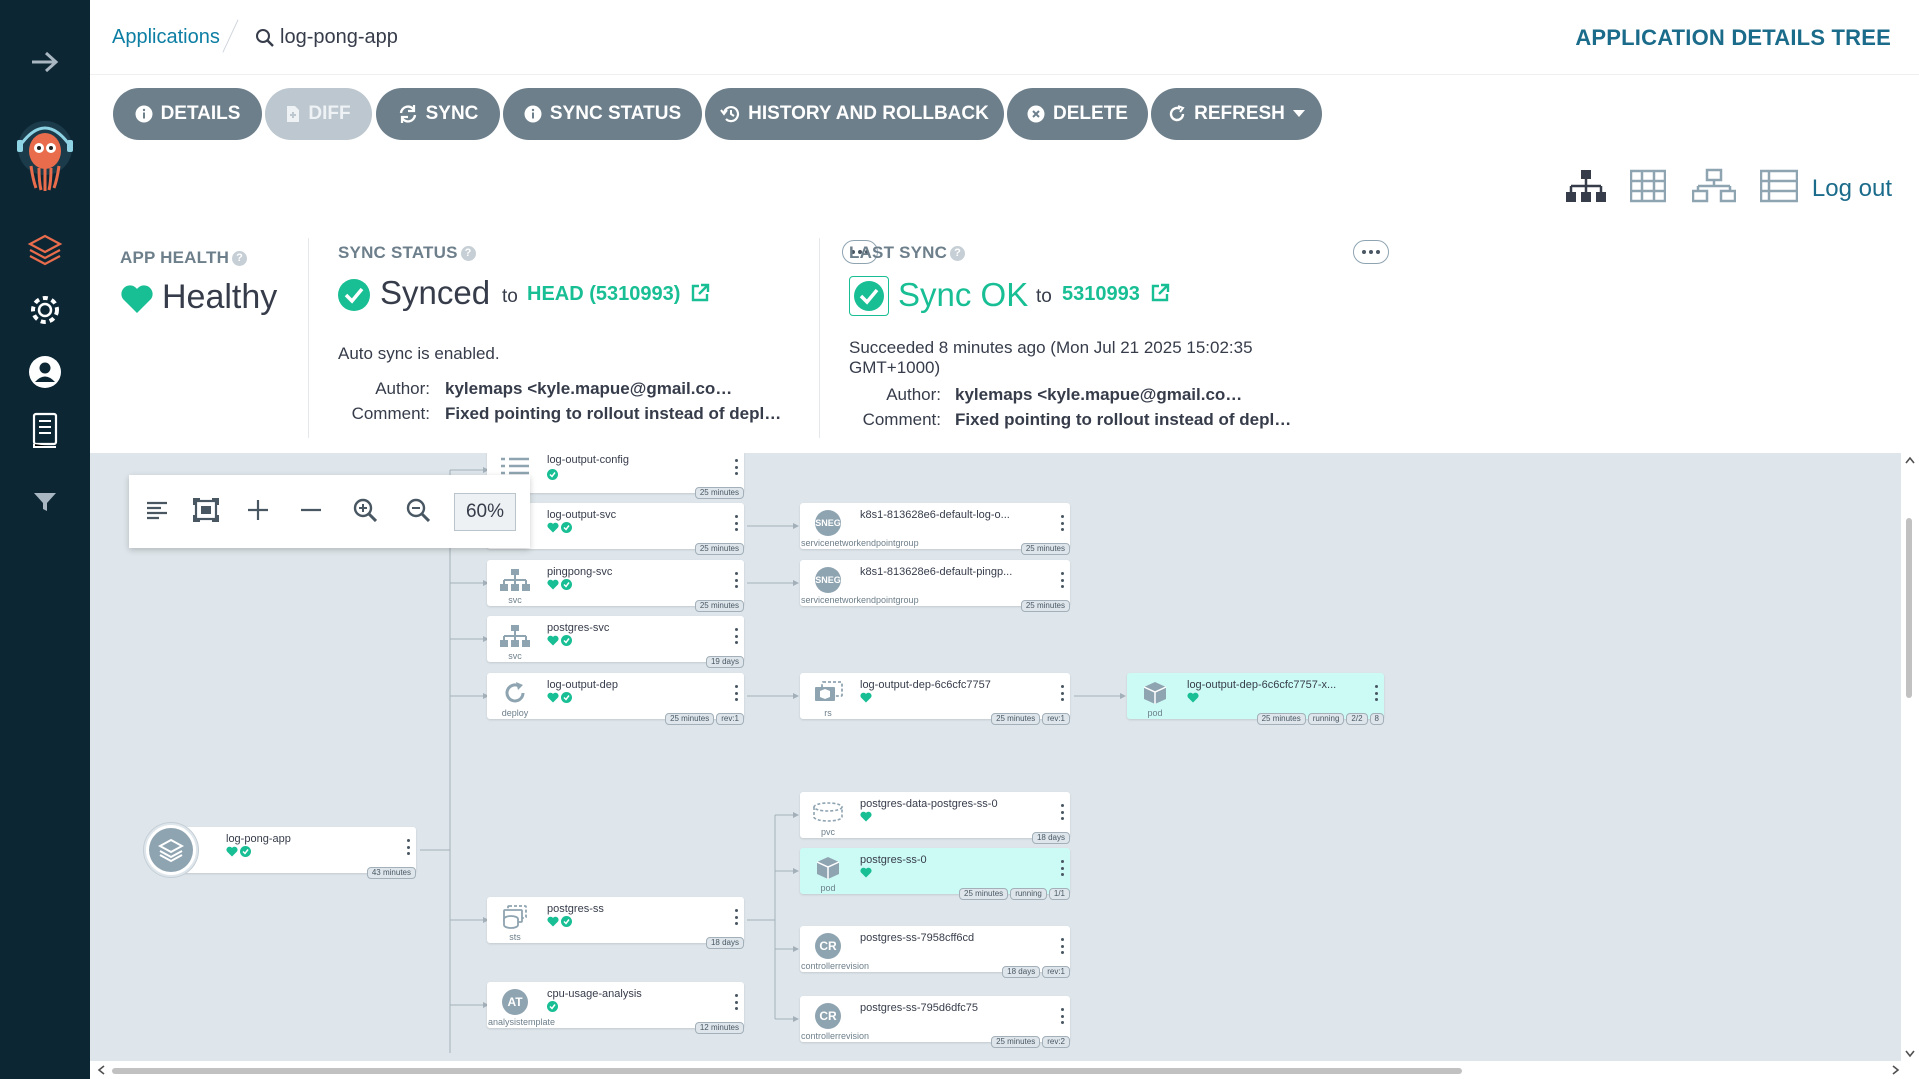  I want to click on pvc-disk-icon, so click(828, 812).